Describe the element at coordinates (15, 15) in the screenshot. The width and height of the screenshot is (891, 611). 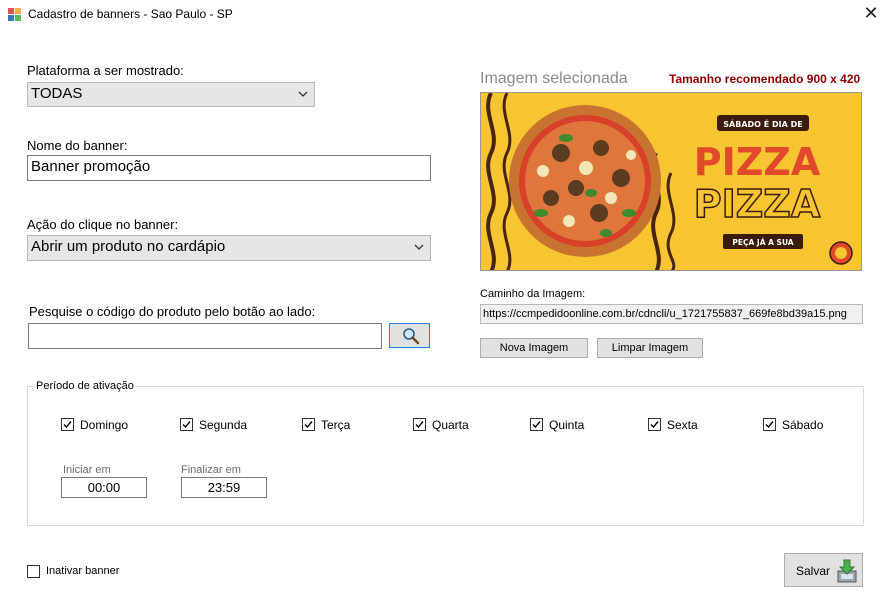
I see `app-window-icon` at that location.